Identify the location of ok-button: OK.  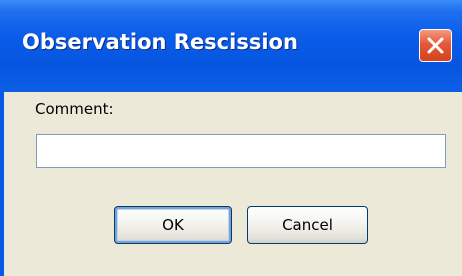
(173, 225).